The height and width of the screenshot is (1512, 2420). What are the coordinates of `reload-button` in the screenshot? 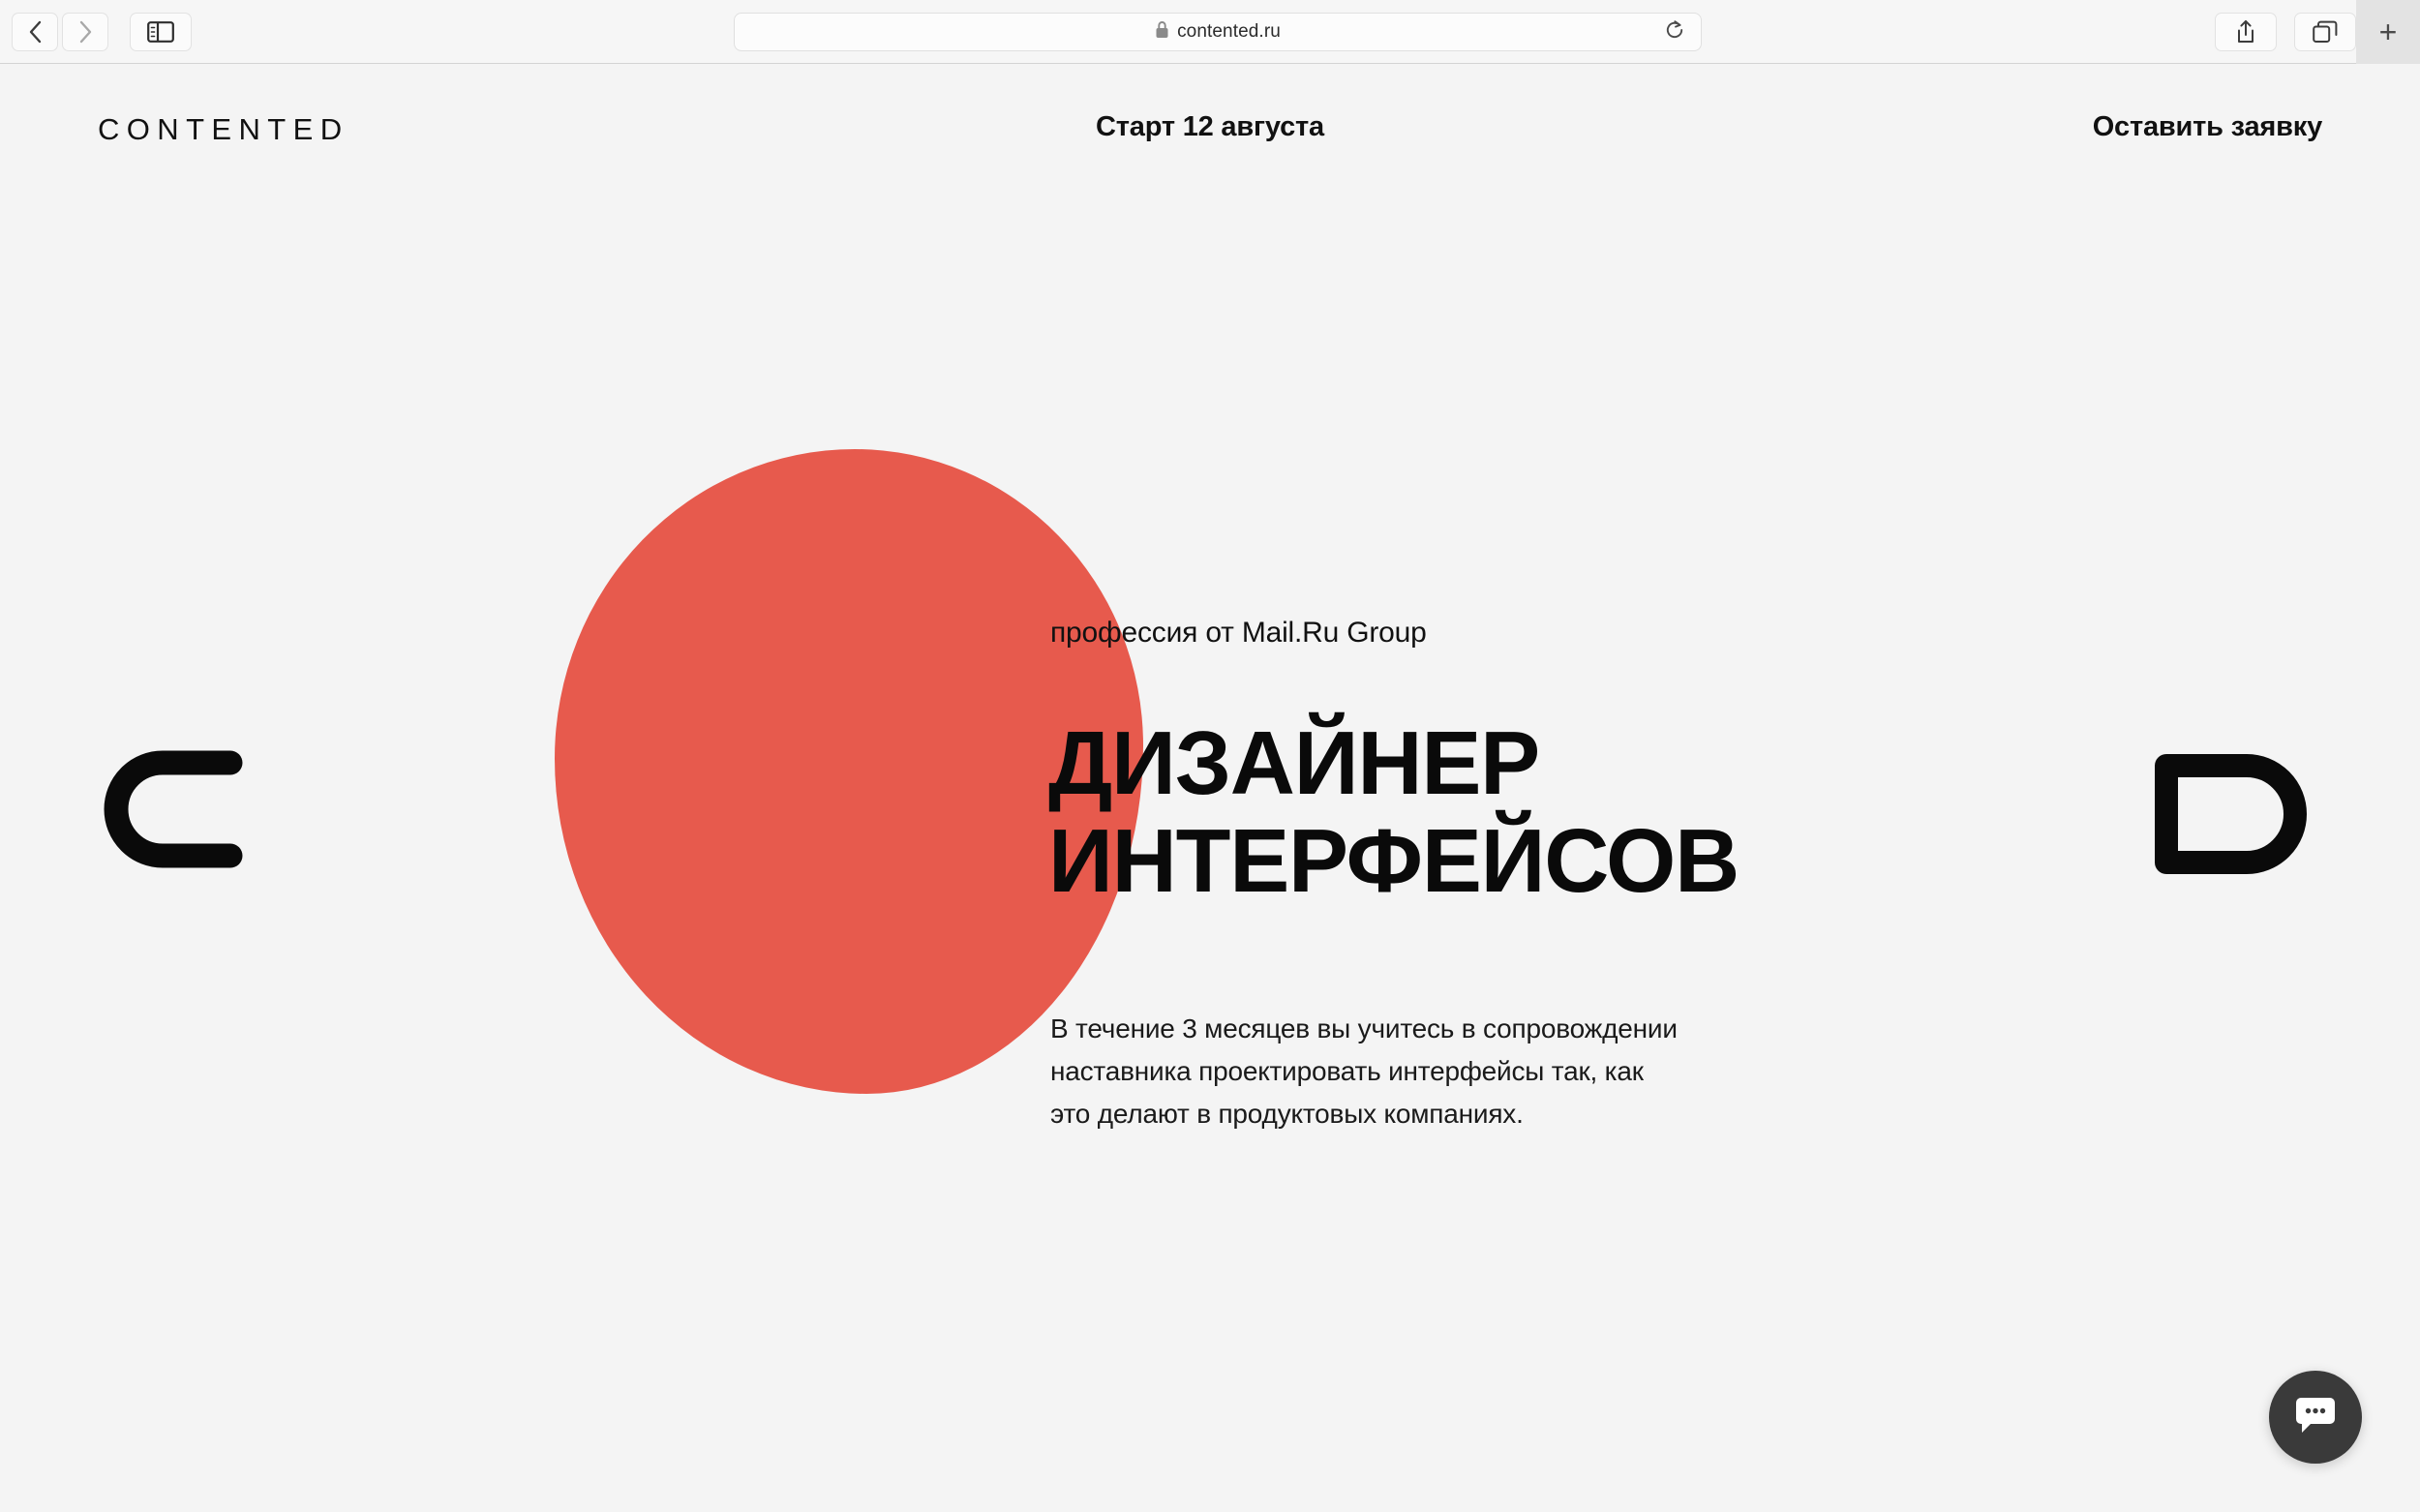 It's located at (1674, 32).